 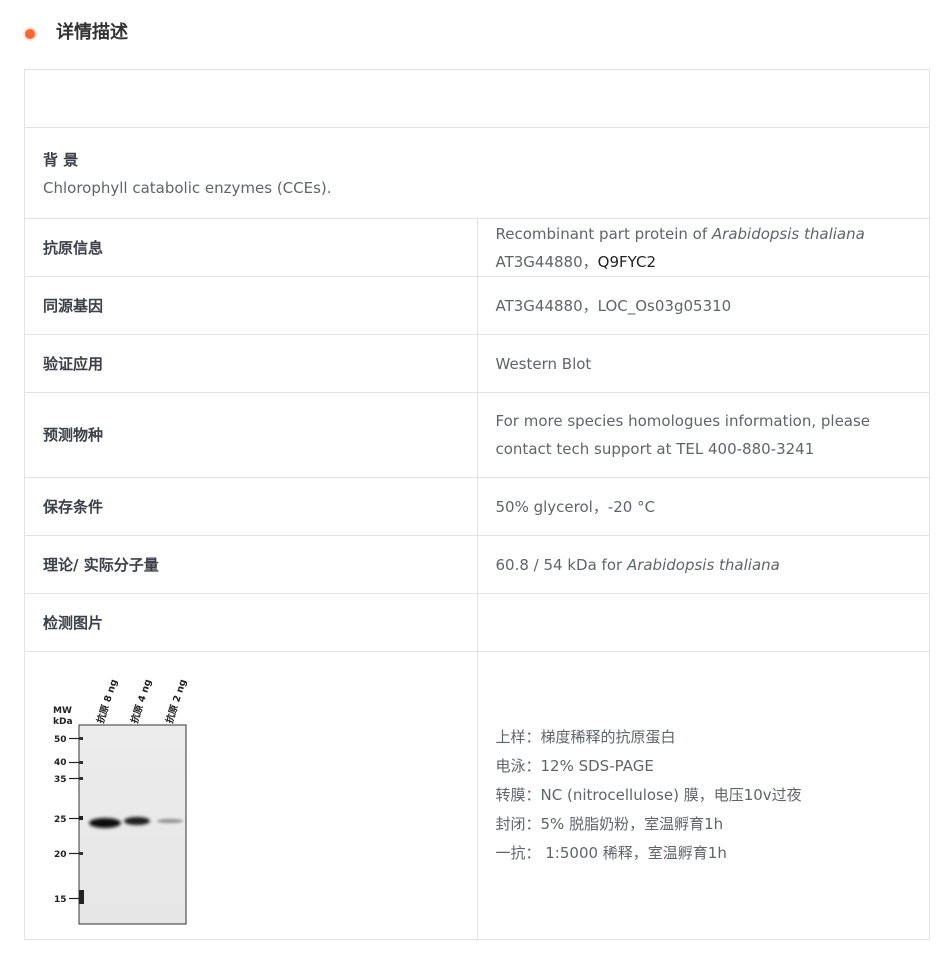 What do you see at coordinates (63, 722) in the screenshot?
I see `kda-header: kDa` at bounding box center [63, 722].